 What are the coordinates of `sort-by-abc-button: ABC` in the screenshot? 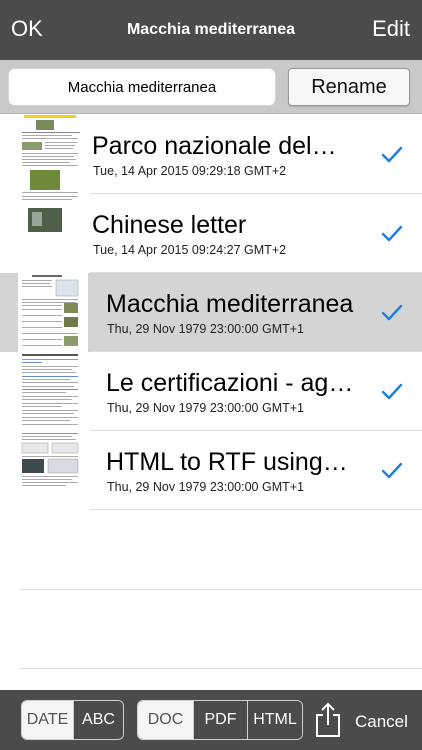 It's located at (98, 720).